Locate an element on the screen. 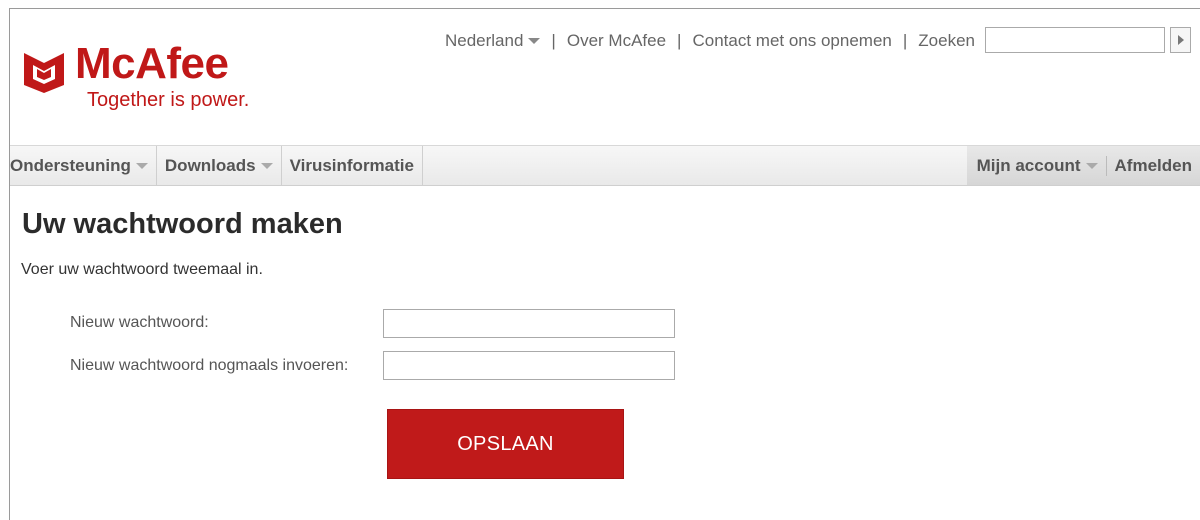  search-button is located at coordinates (1180, 40).